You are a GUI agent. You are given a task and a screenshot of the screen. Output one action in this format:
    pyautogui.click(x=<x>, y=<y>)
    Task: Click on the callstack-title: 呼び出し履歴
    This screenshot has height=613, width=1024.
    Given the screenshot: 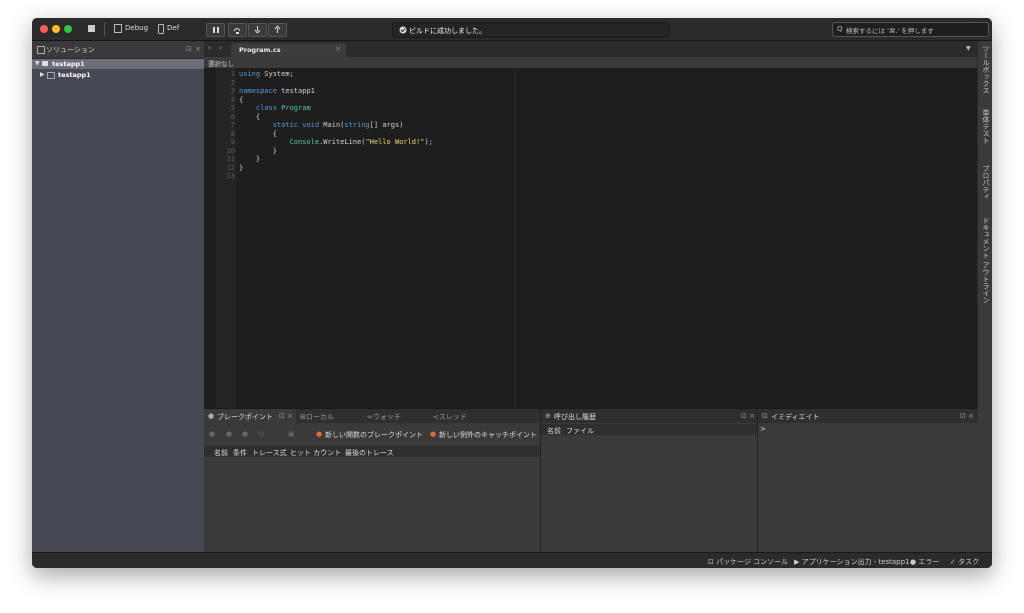 What is the action you would take?
    pyautogui.click(x=575, y=417)
    